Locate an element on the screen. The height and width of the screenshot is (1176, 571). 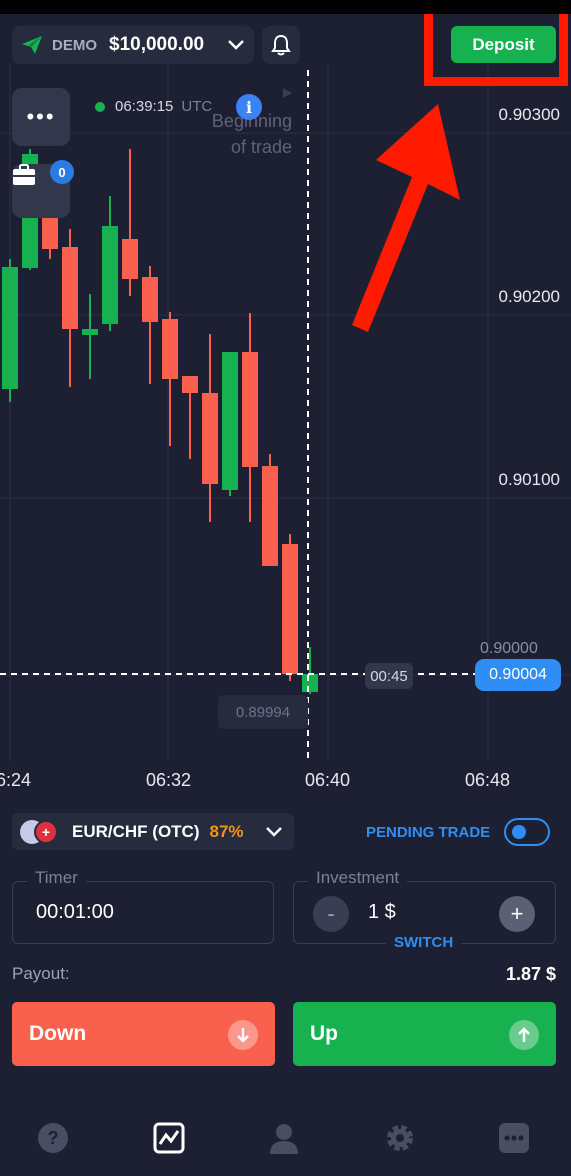
asset-payout-percent: 87% is located at coordinates (226, 831).